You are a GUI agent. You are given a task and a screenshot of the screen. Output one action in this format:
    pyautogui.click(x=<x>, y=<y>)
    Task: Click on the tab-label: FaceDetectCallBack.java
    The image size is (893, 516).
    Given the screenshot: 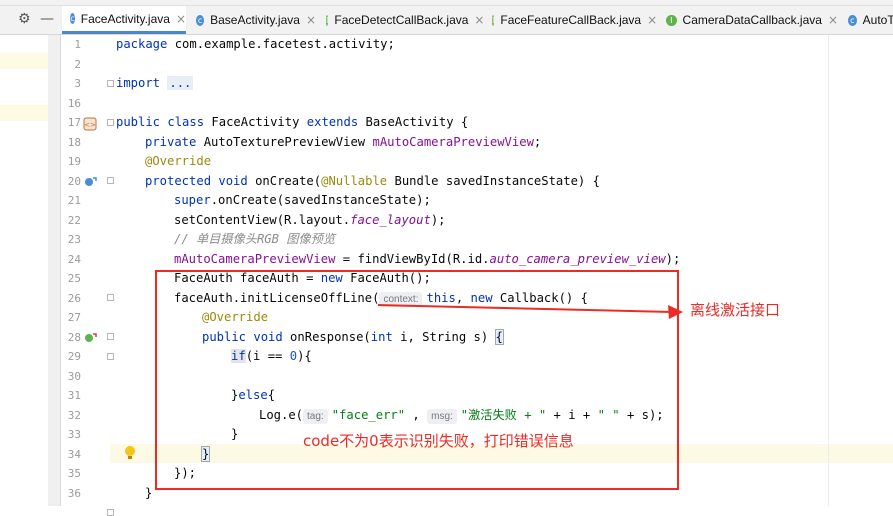 What is the action you would take?
    pyautogui.click(x=401, y=20)
    